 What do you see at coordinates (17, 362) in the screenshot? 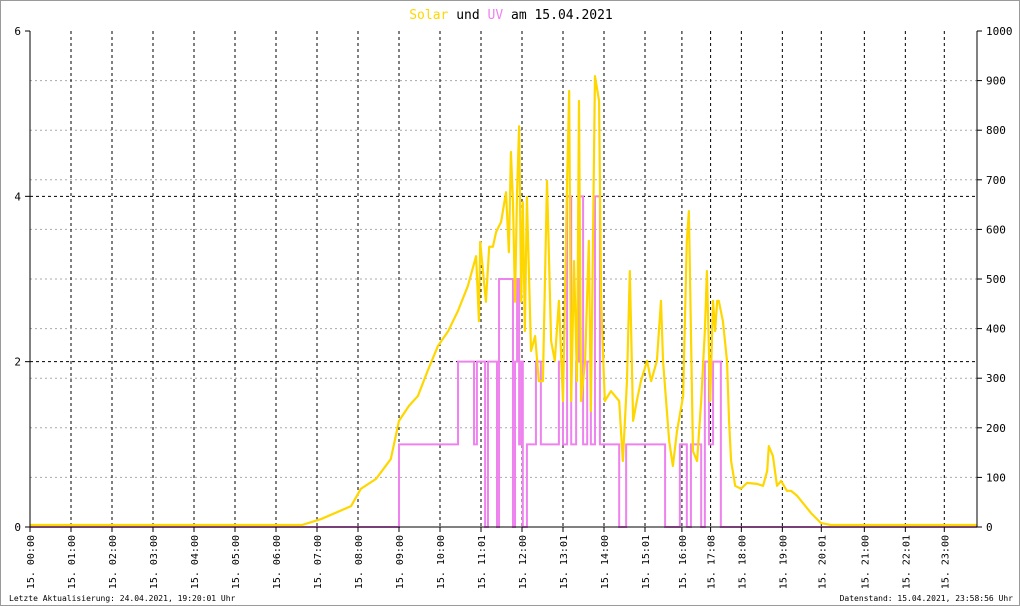
I see `left-tick-label: 2` at bounding box center [17, 362].